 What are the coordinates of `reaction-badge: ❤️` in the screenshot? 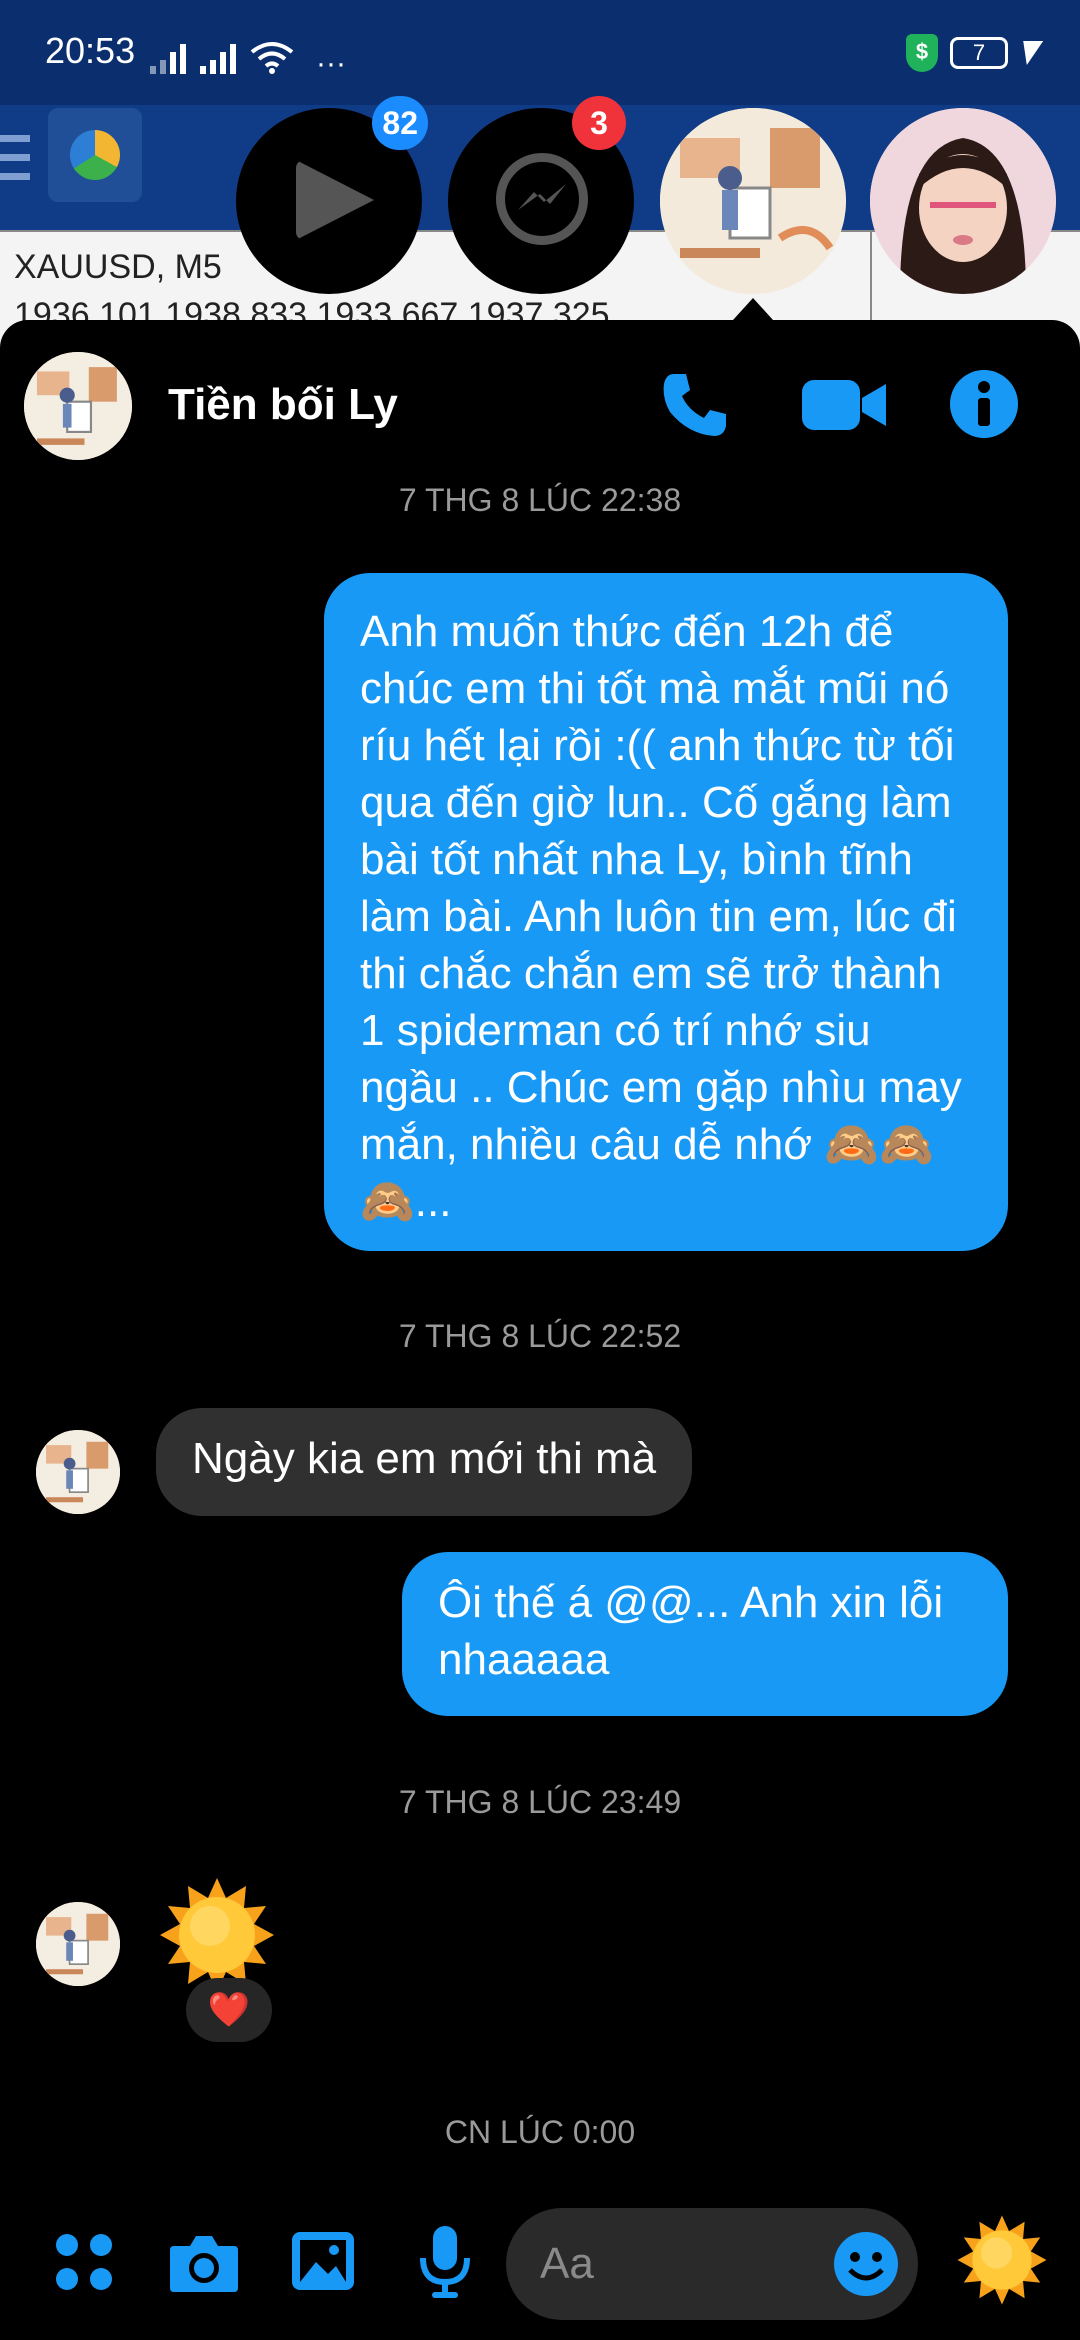 It's located at (229, 2010).